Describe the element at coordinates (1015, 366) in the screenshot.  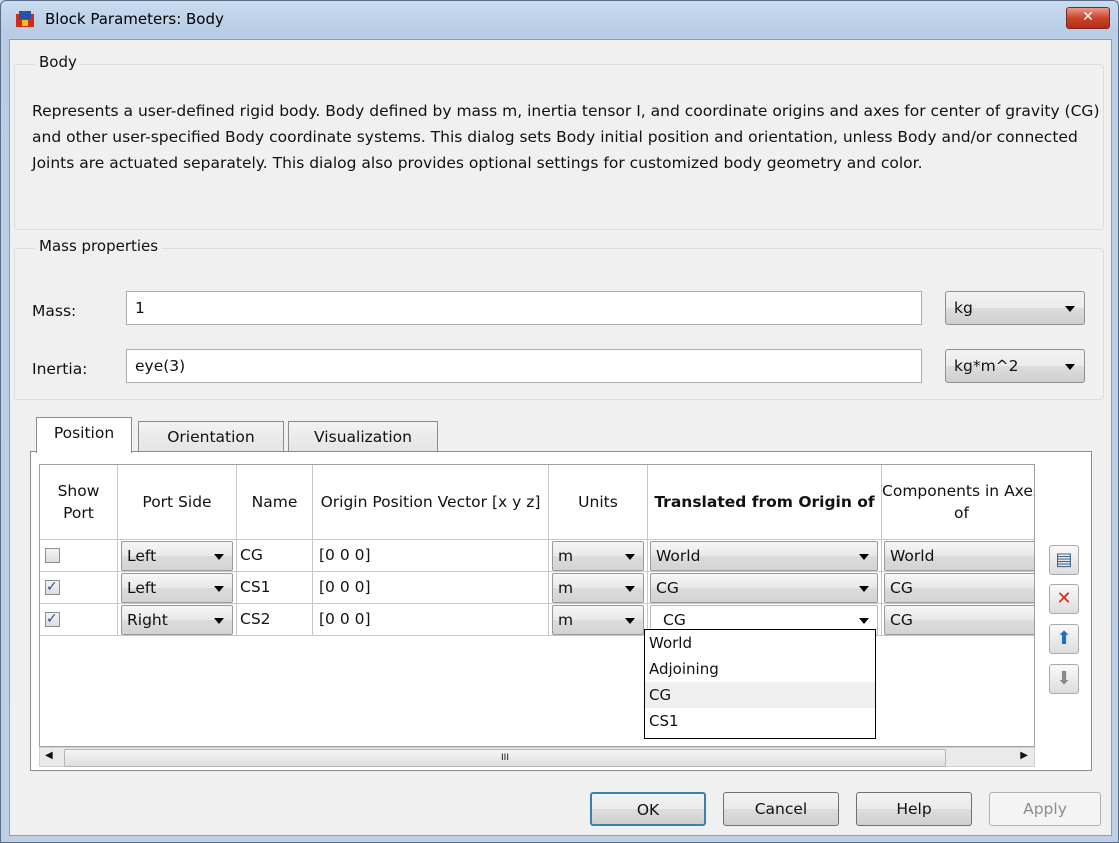
I see `inertia-units-select: kg*m^2` at that location.